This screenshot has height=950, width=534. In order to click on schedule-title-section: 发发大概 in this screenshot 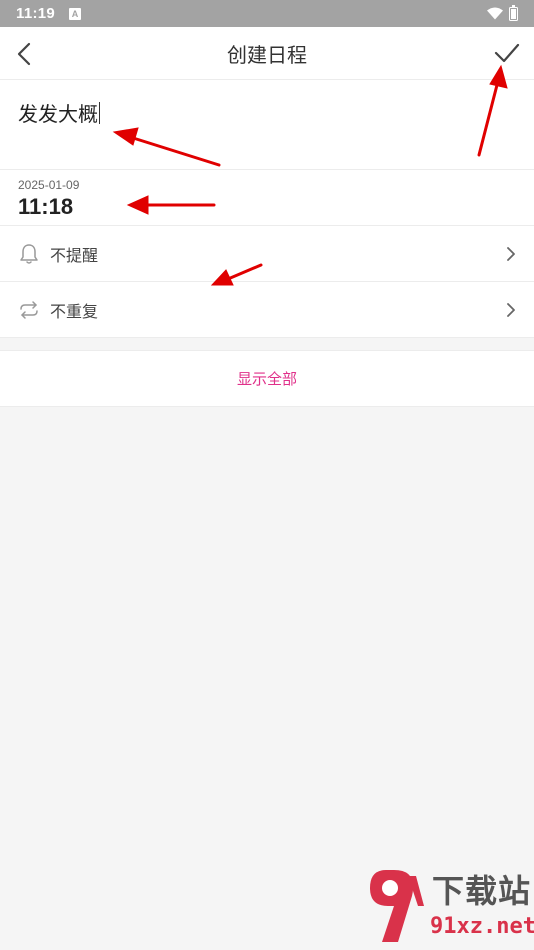, I will do `click(267, 125)`.